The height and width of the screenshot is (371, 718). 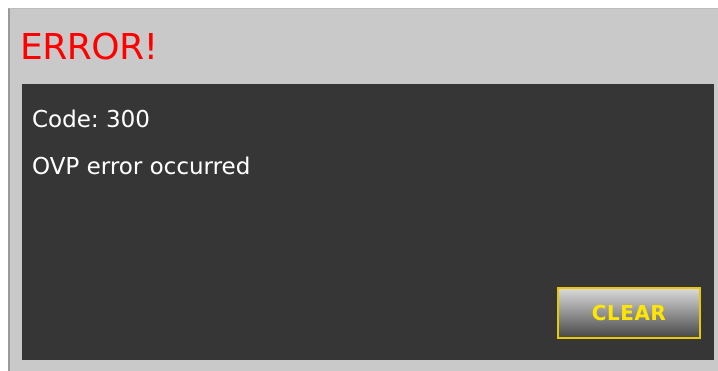 I want to click on error-code: Code: 300, so click(x=91, y=120).